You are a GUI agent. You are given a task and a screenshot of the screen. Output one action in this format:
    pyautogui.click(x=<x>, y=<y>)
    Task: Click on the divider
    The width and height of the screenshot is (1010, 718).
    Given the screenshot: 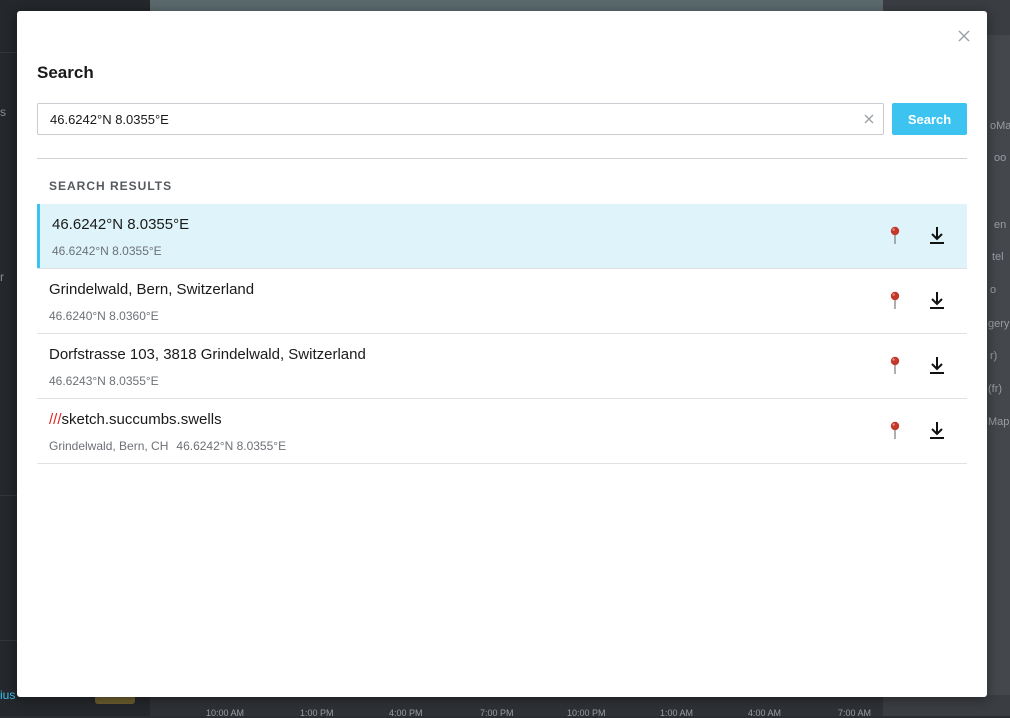 What is the action you would take?
    pyautogui.click(x=502, y=158)
    